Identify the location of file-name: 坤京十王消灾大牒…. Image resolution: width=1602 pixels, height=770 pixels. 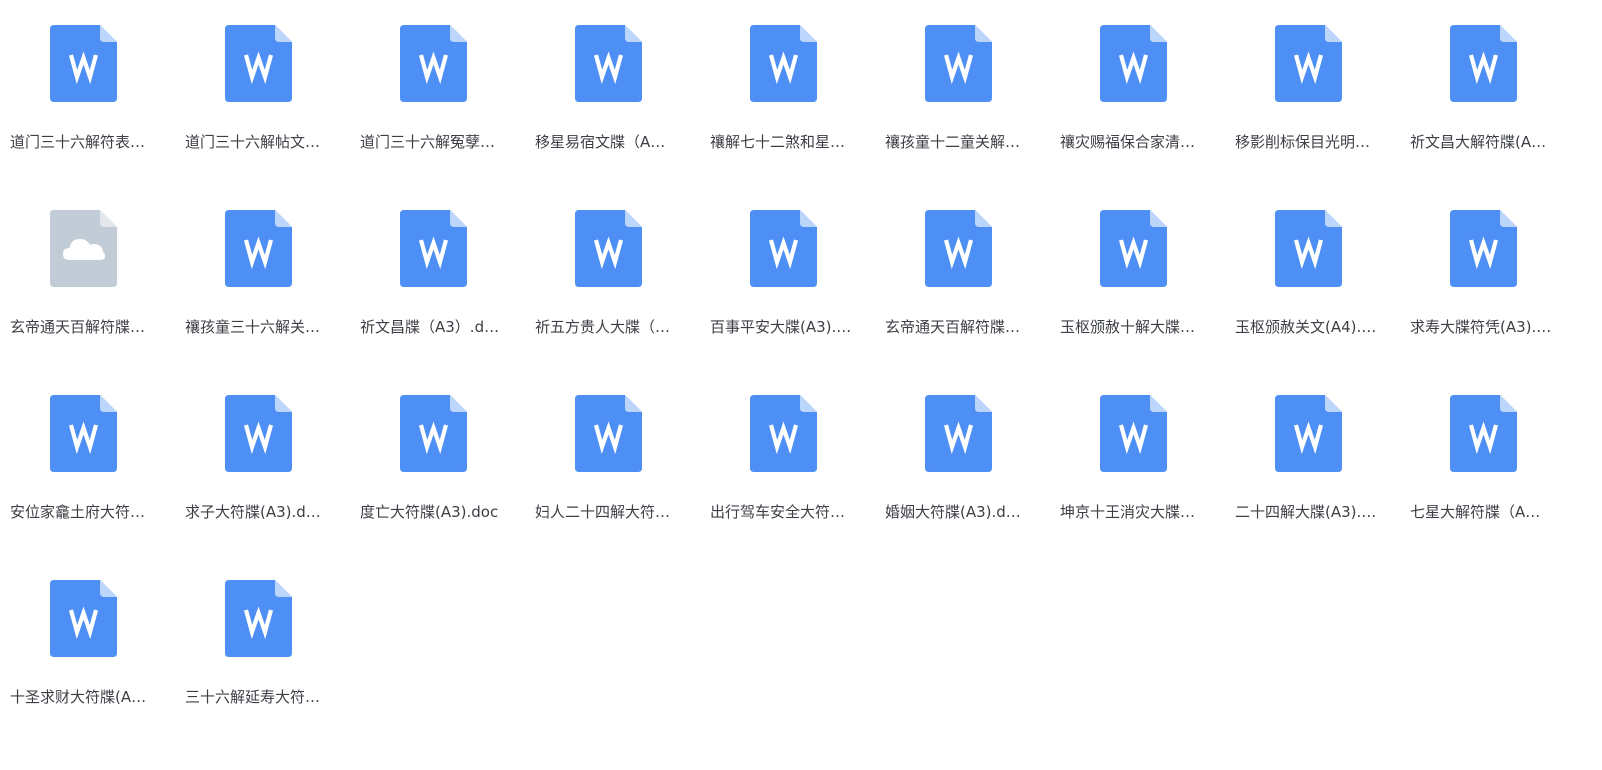
(1128, 512).